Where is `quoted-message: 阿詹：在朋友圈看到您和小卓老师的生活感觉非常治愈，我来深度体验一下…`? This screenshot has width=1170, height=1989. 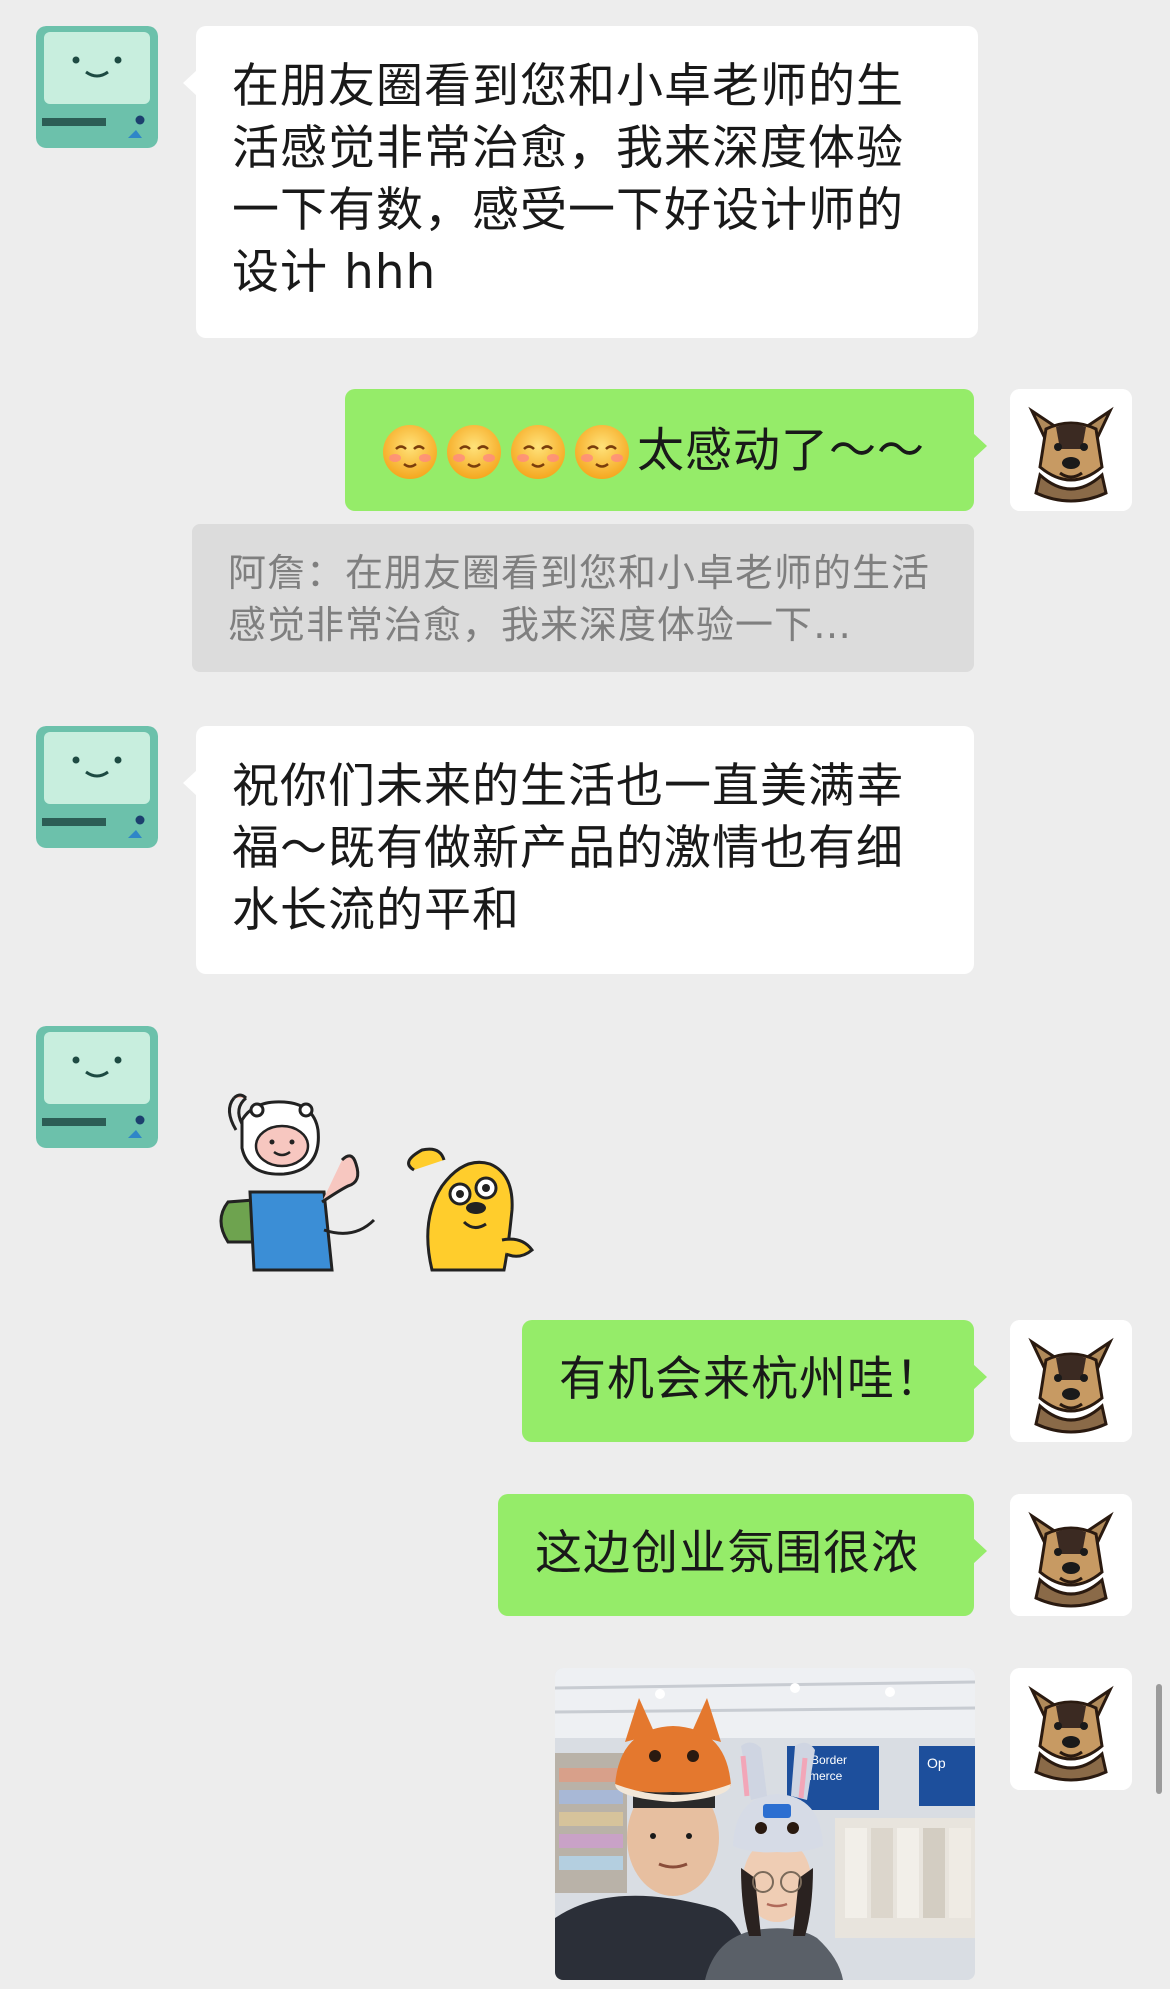 quoted-message: 阿詹：在朋友圈看到您和小卓老师的生活感觉非常治愈，我来深度体验一下… is located at coordinates (583, 598).